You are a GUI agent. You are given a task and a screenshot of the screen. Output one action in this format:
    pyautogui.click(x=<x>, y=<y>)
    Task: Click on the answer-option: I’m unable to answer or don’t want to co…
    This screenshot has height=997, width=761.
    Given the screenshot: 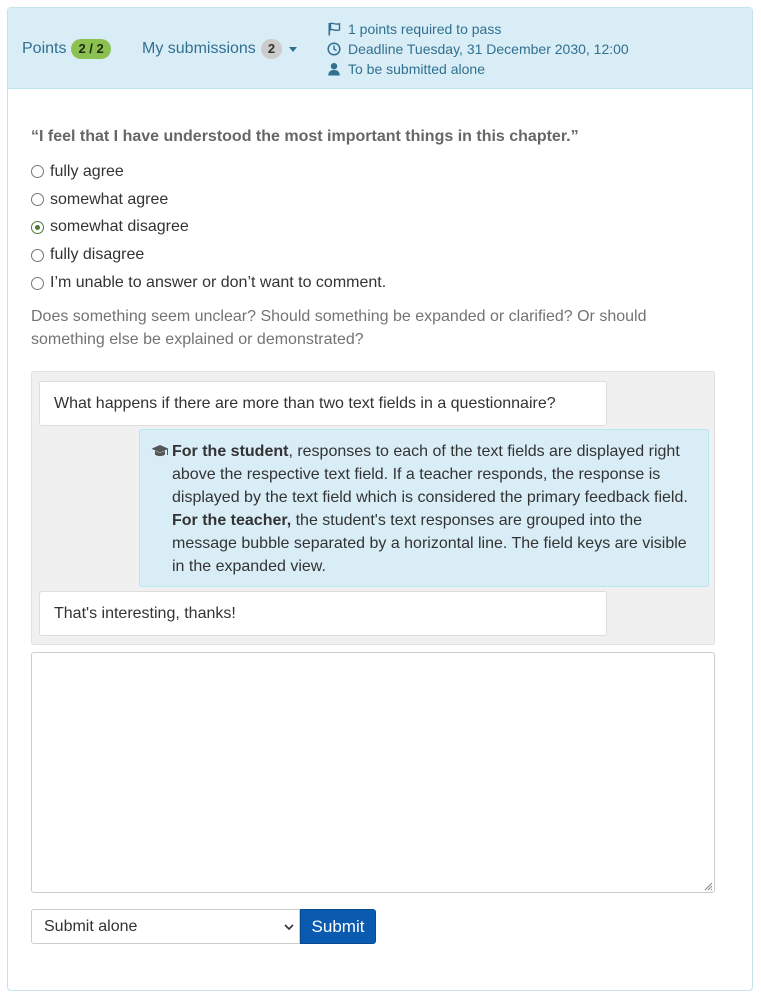 What is the action you would take?
    pyautogui.click(x=373, y=283)
    